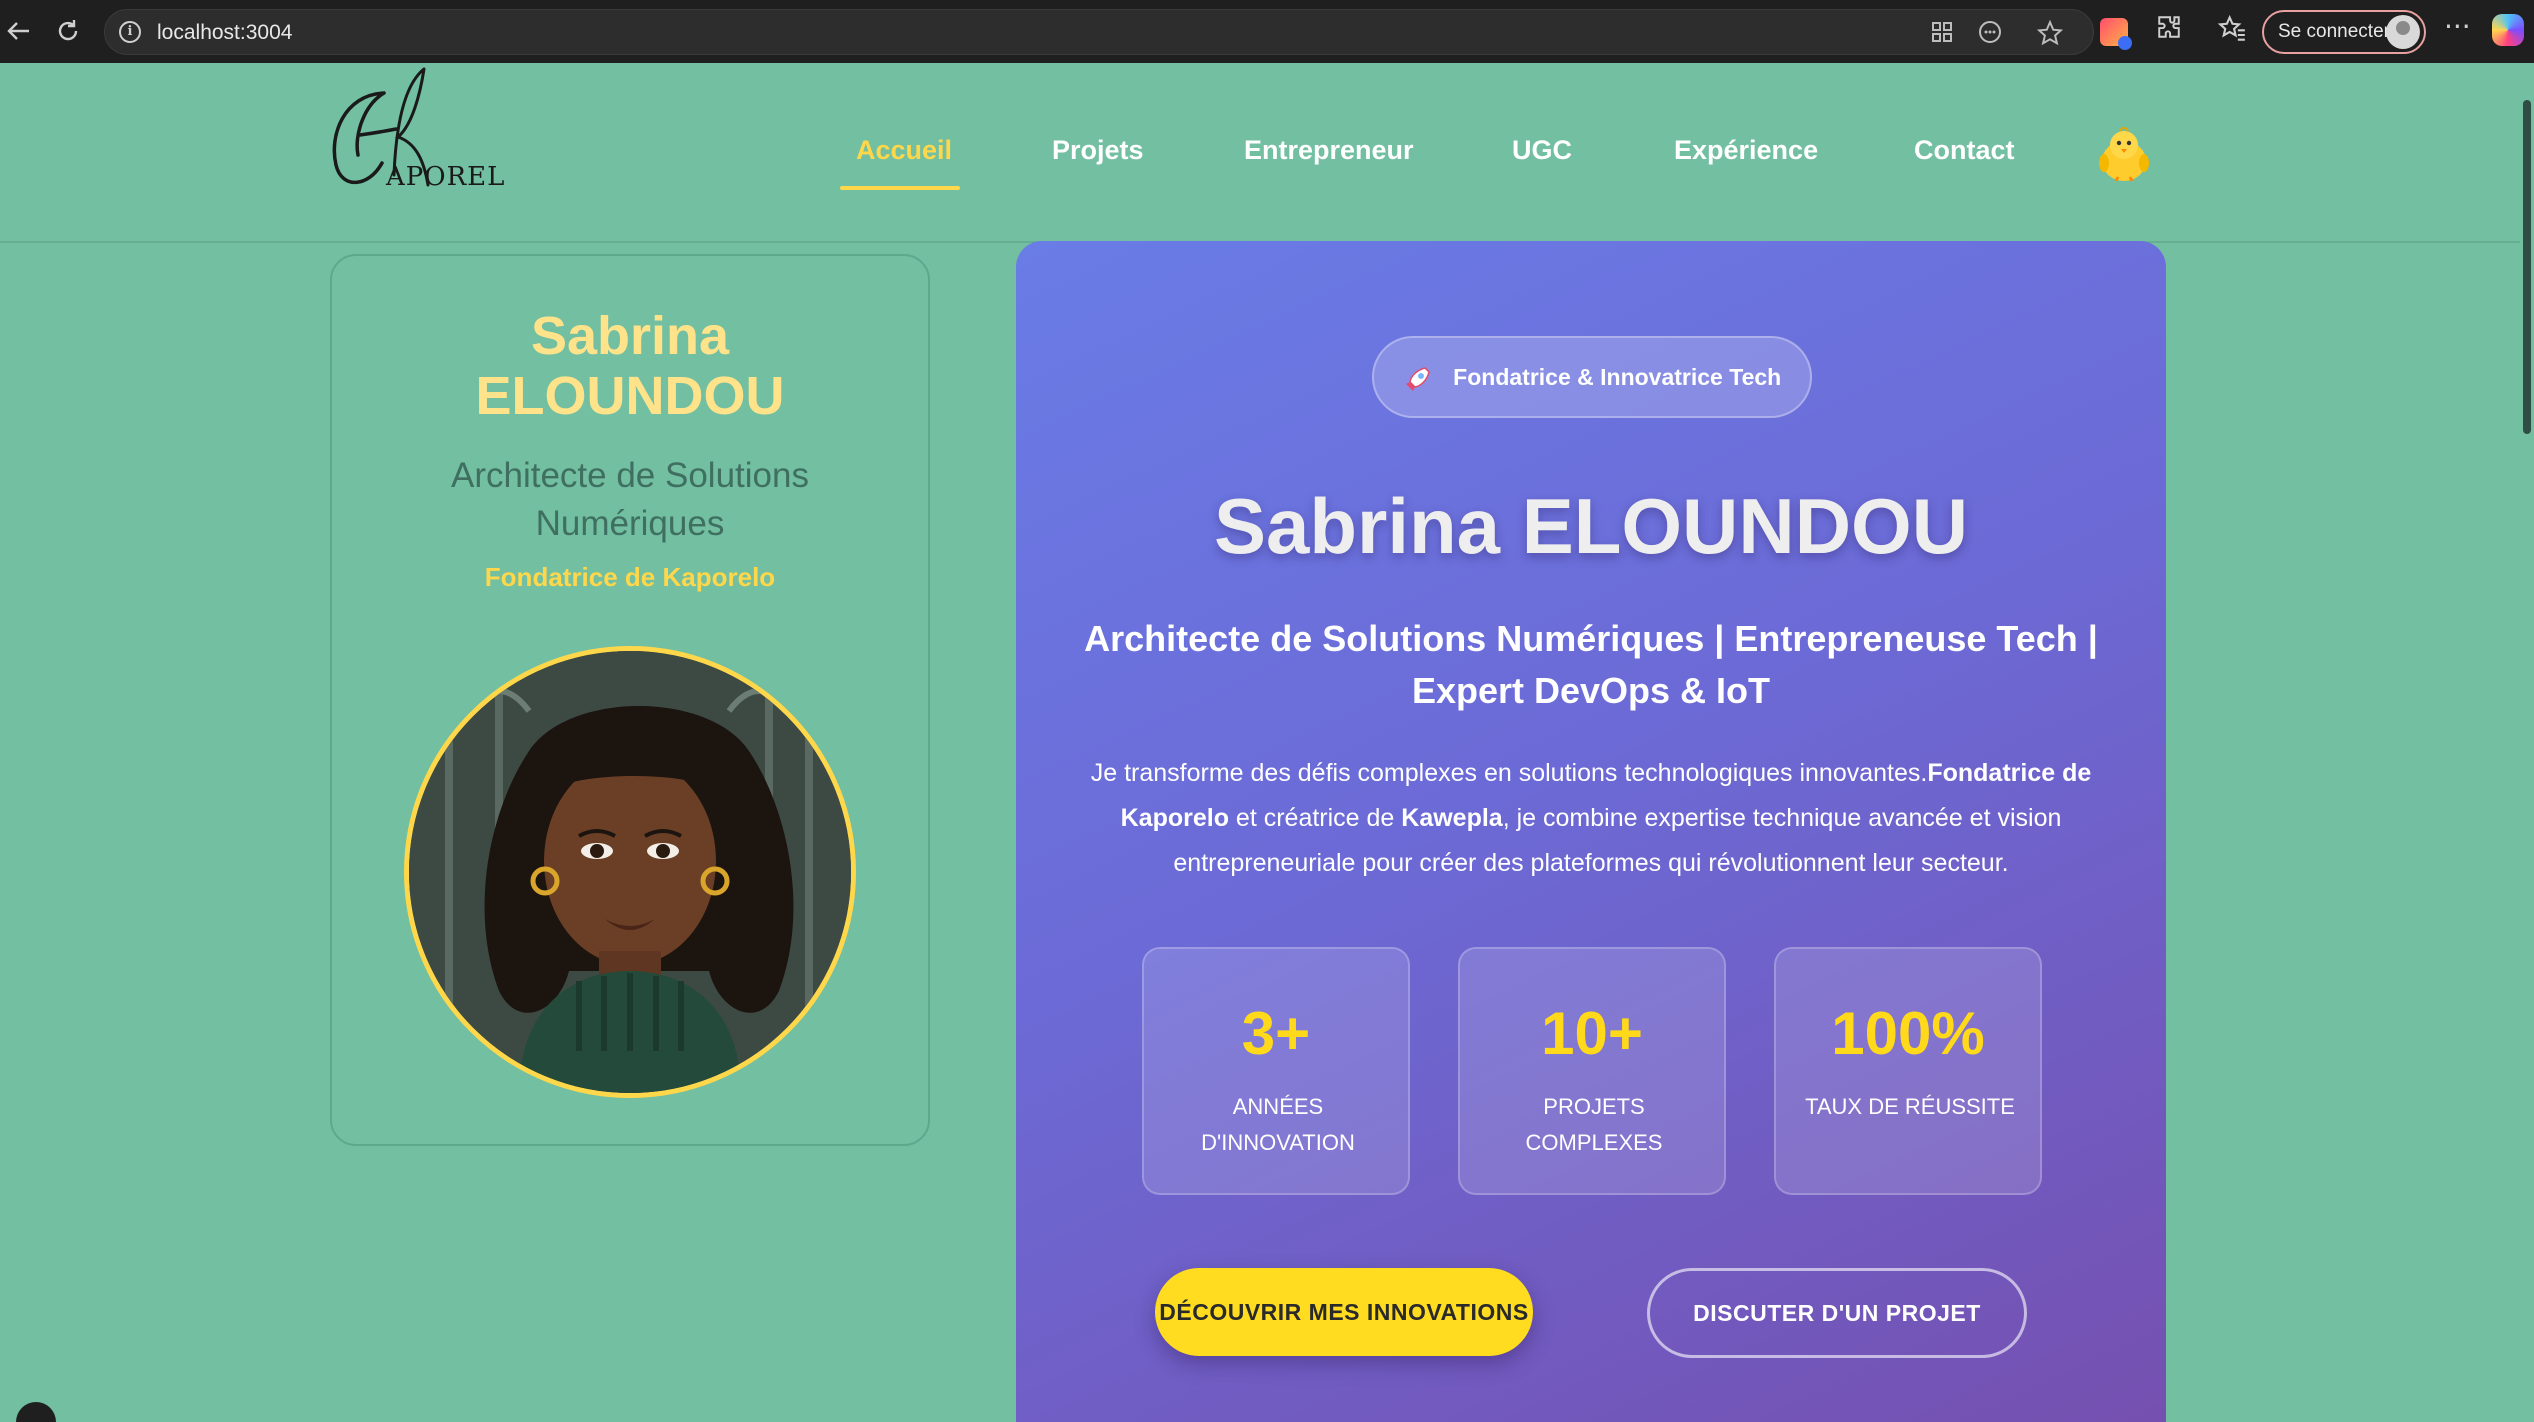 The width and height of the screenshot is (2534, 1422). I want to click on hero-badge: Fondatrice & Innovatrice Tech, so click(1592, 377).